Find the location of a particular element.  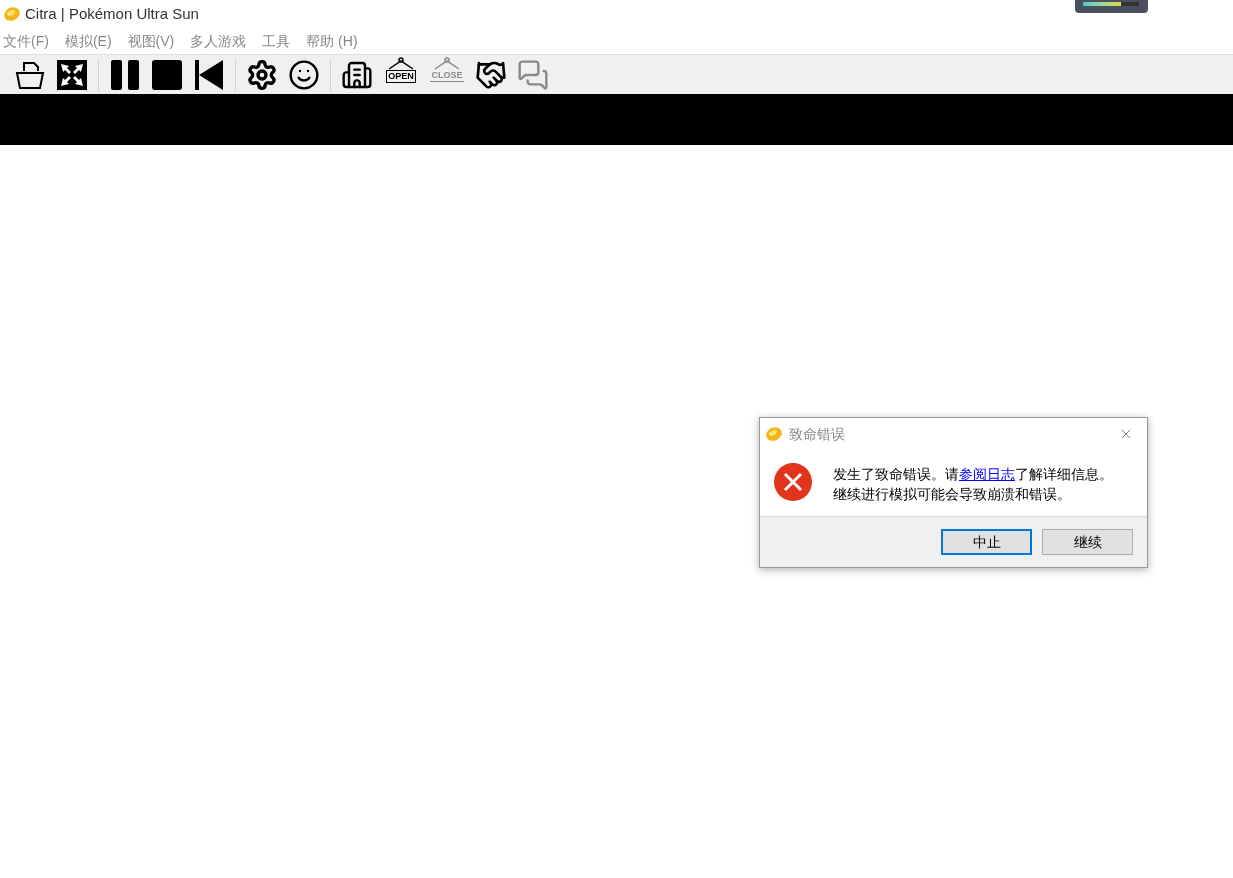

error-message: 继续进行模拟可能会导致崩溃和错误。 is located at coordinates (952, 494).